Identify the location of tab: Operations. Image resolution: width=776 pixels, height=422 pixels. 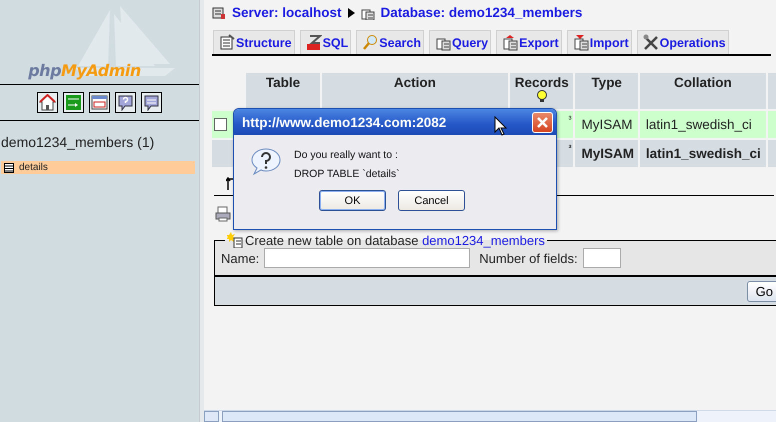
(682, 42).